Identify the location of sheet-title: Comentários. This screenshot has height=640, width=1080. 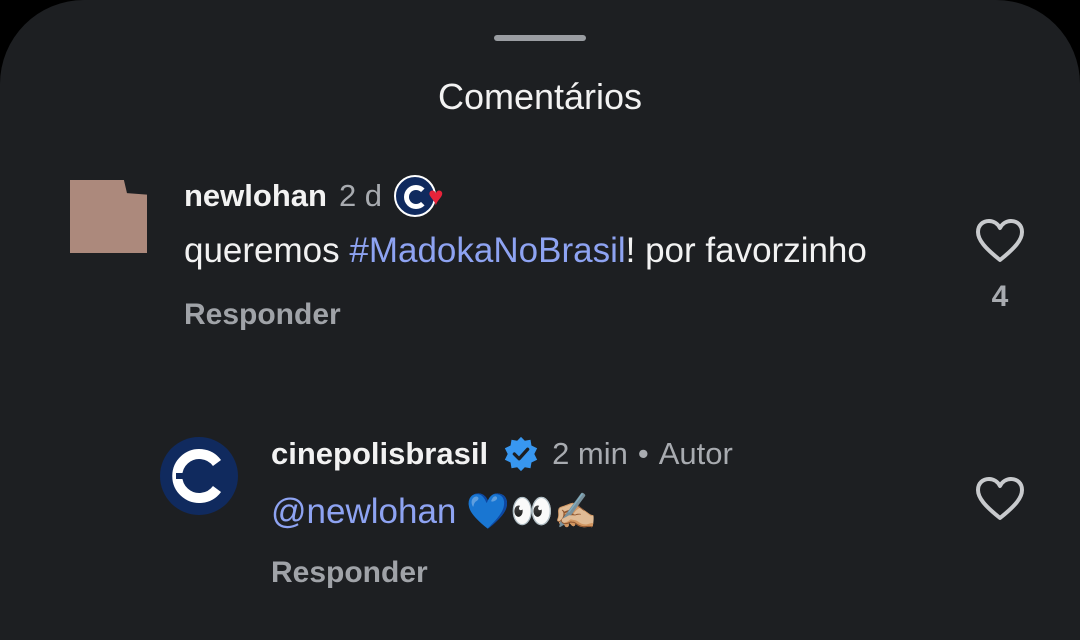
(540, 96).